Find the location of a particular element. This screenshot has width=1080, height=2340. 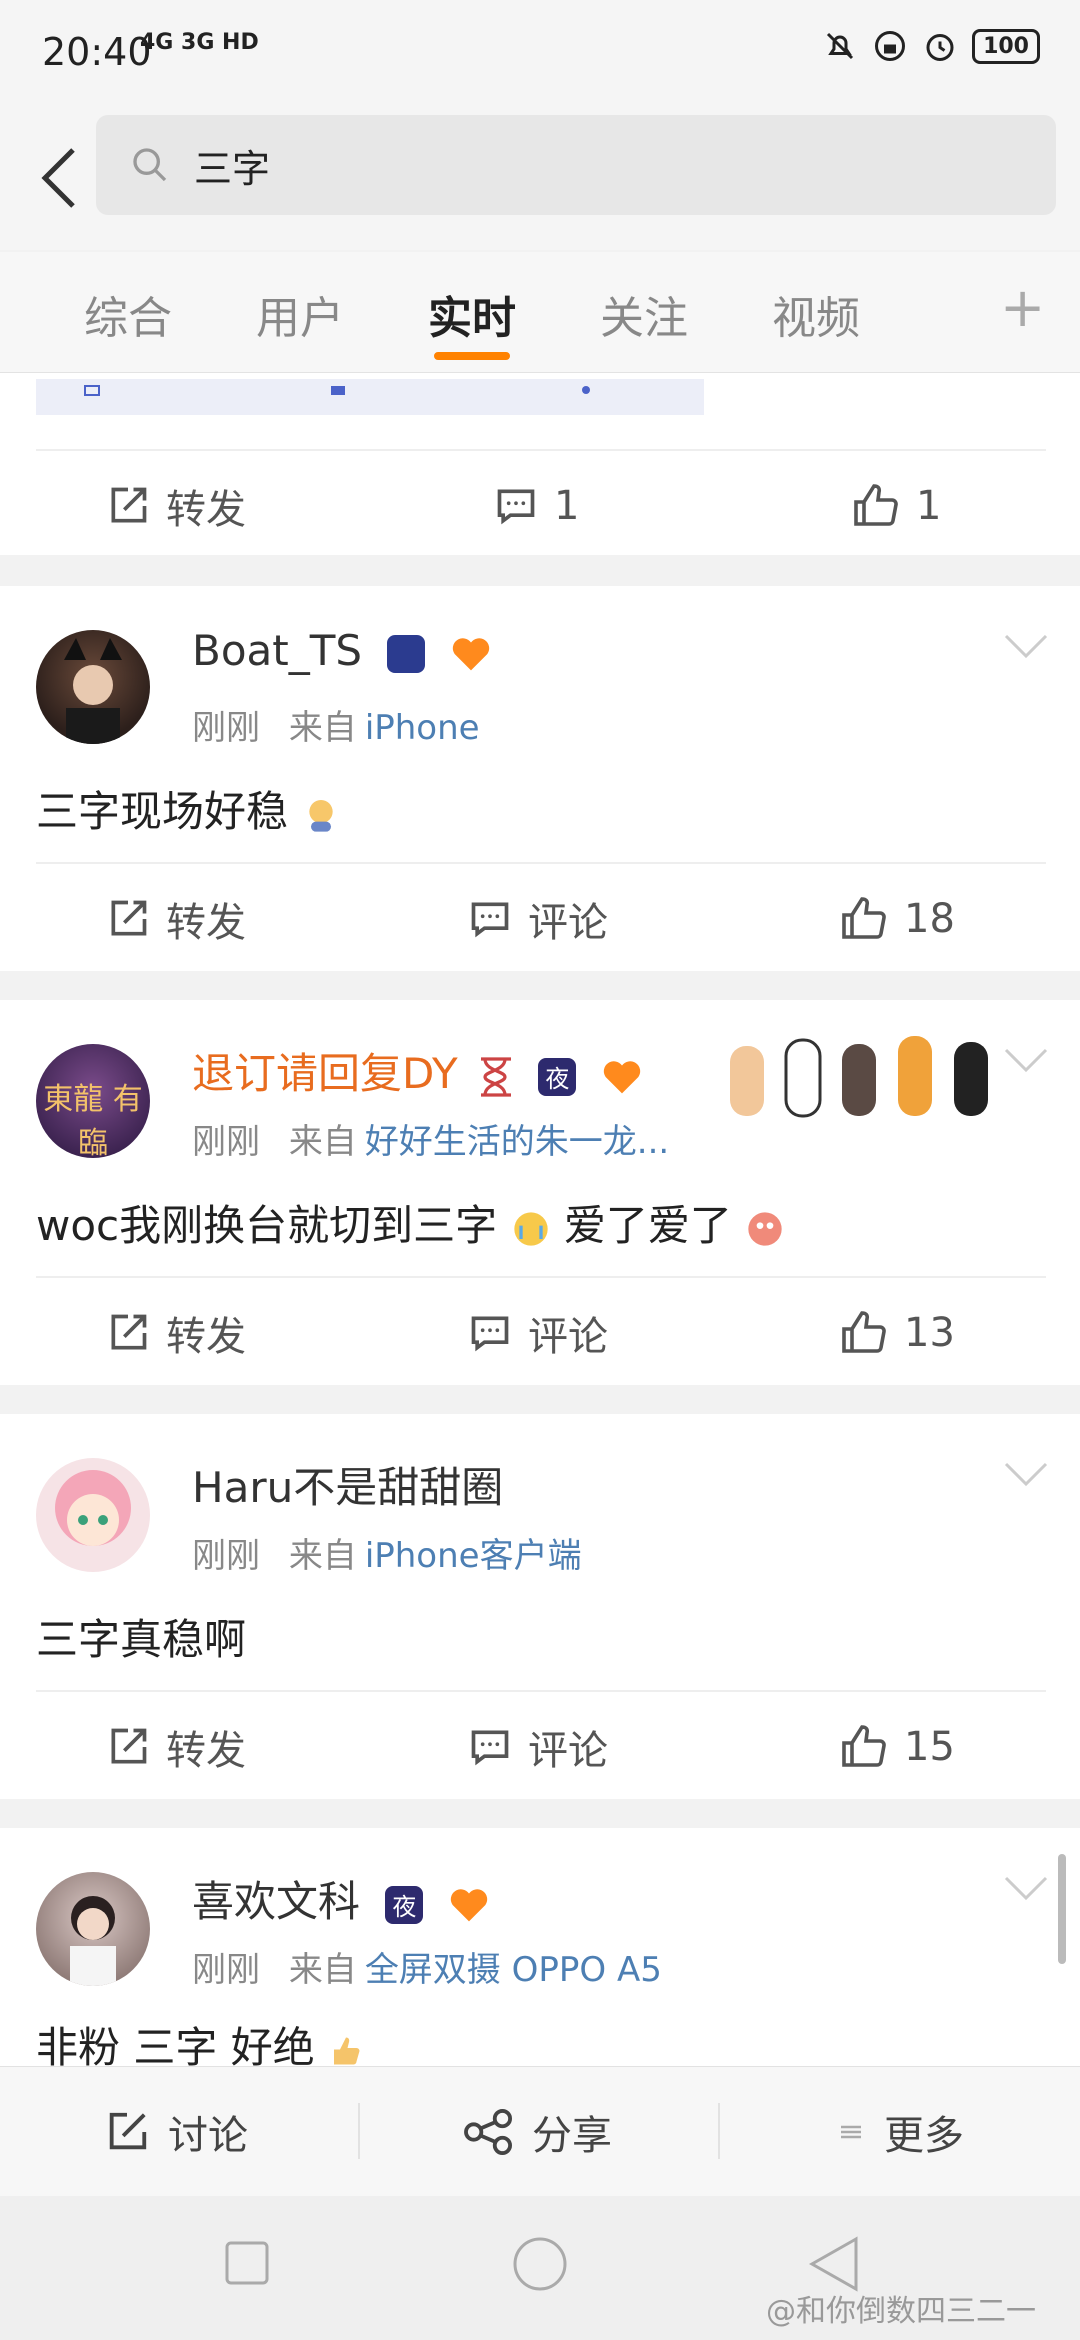

chat-icon is located at coordinates (338, 390).